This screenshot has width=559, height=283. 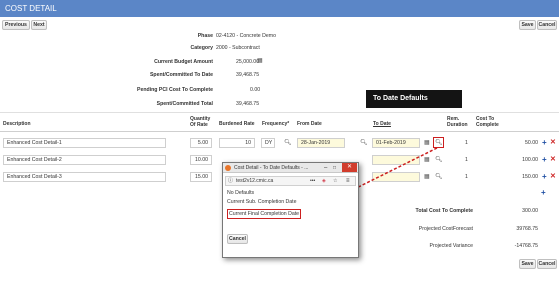 What do you see at coordinates (231, 181) in the screenshot?
I see `info-icon: ⓘ` at bounding box center [231, 181].